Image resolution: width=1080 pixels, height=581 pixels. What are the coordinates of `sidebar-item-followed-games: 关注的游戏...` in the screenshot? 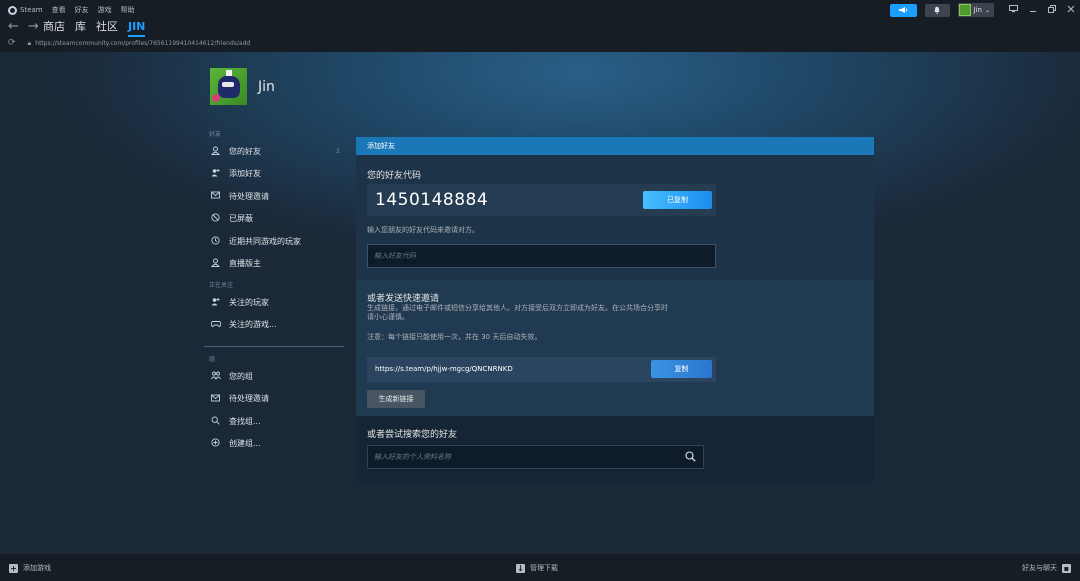 It's located at (274, 325).